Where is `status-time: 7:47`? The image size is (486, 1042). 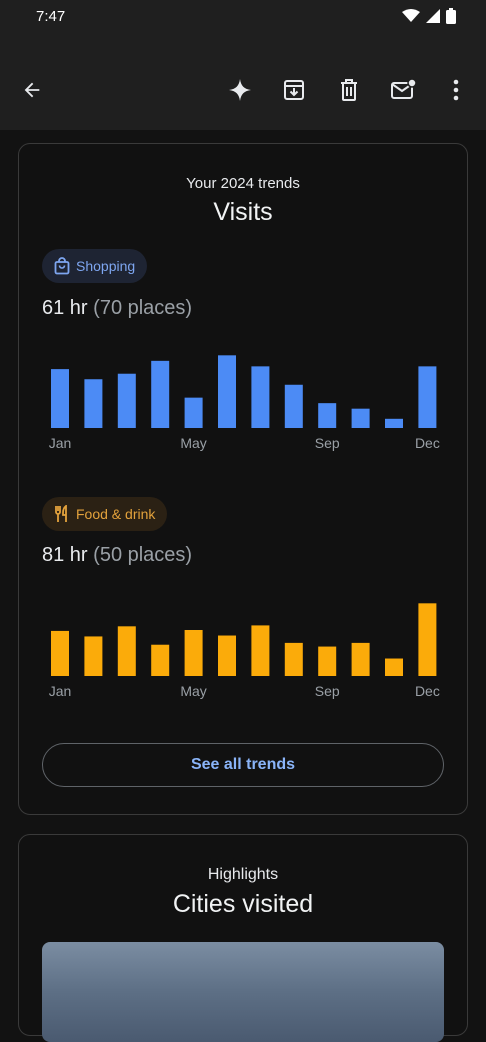 status-time: 7:47 is located at coordinates (51, 16).